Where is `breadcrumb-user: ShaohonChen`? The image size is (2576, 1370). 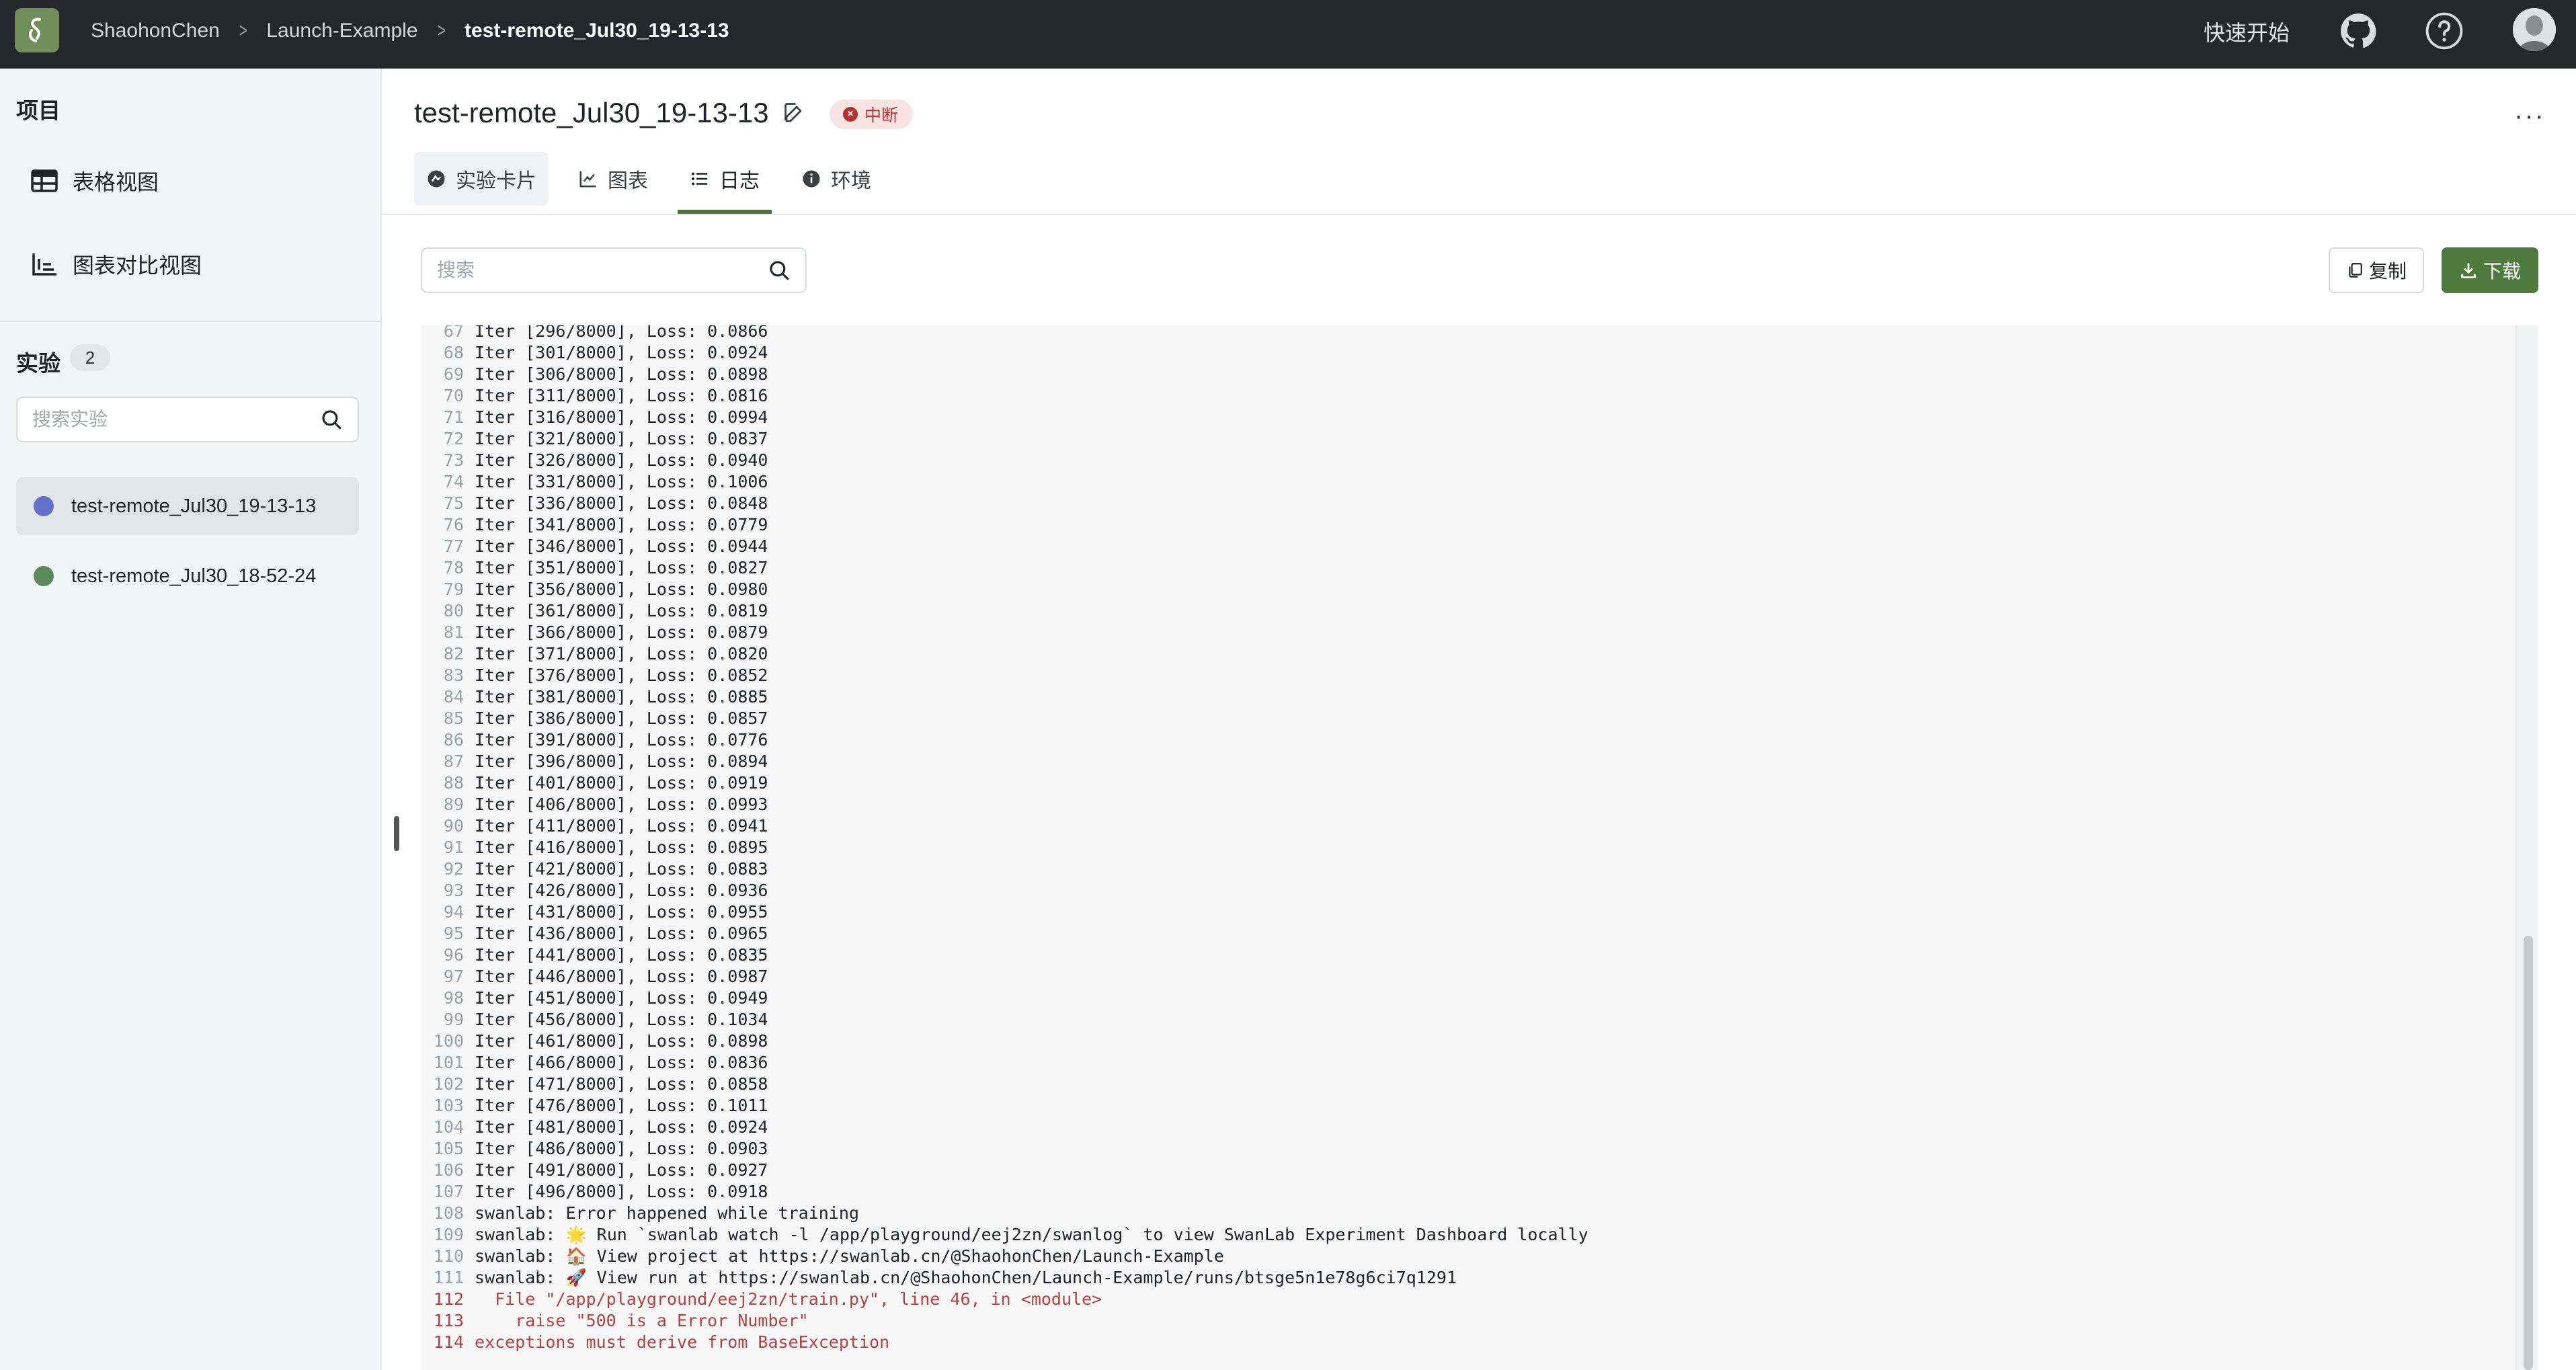
breadcrumb-user: ShaohonChen is located at coordinates (155, 31).